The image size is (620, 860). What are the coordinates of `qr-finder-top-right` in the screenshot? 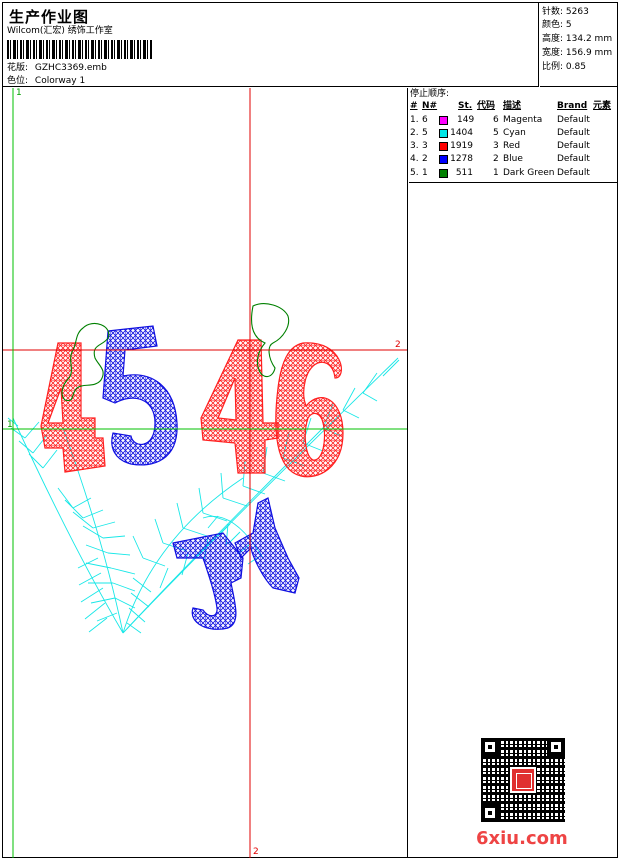 It's located at (556, 747).